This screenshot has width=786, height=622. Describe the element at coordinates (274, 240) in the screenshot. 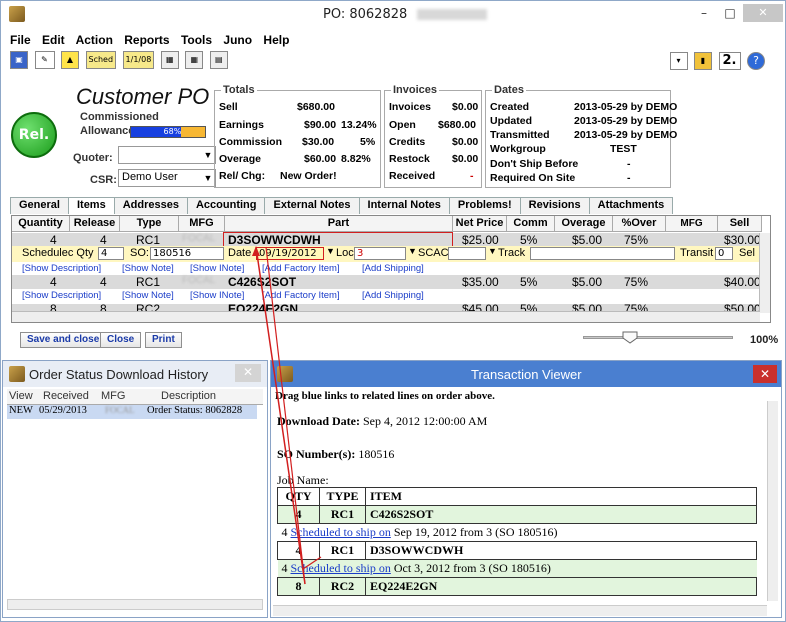

I see `row1-part: D3SOWWCDWH` at that location.